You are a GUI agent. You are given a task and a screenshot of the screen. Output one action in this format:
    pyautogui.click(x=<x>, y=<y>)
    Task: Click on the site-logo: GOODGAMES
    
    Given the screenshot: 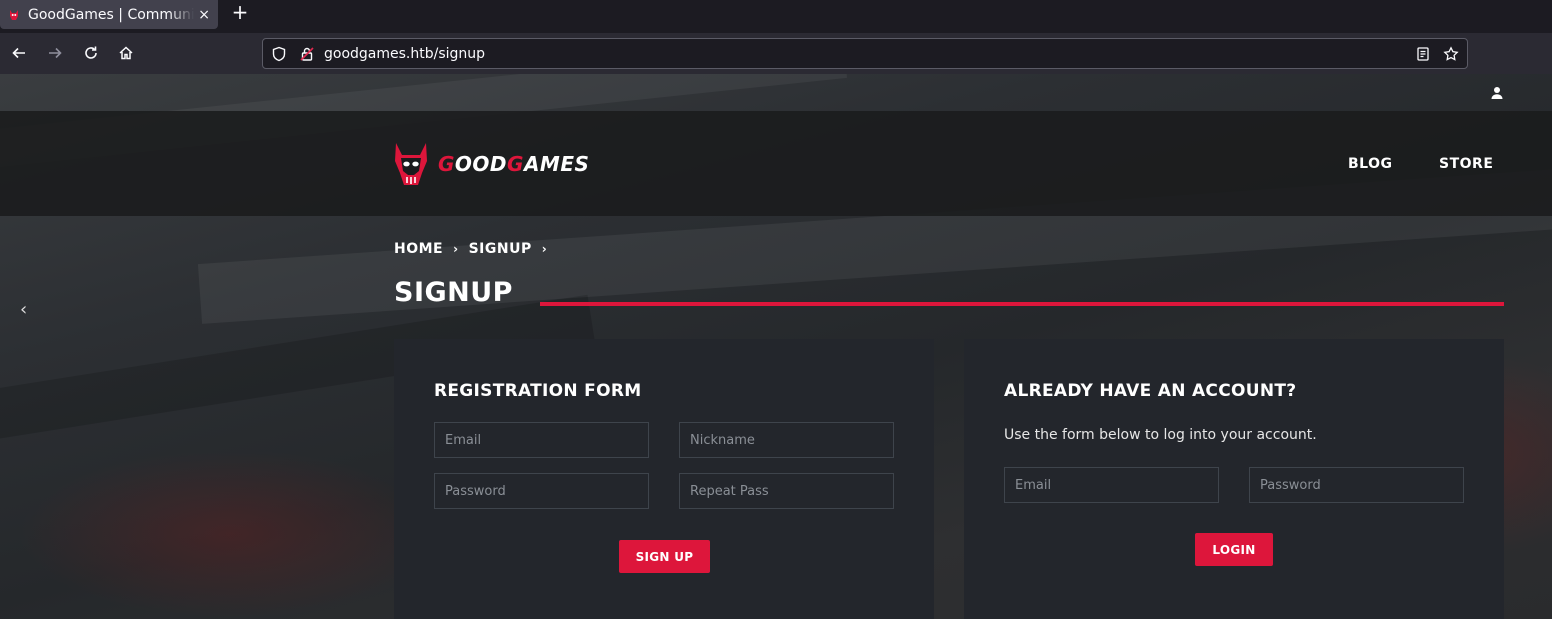 What is the action you would take?
    pyautogui.click(x=490, y=164)
    